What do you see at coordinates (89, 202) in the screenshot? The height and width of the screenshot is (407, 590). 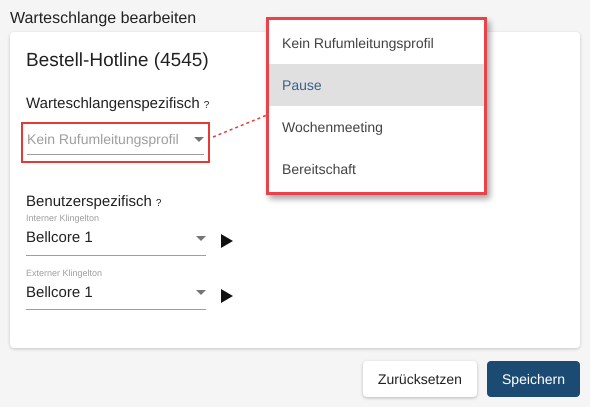 I see `section-label: Benutzerspezifisch` at bounding box center [89, 202].